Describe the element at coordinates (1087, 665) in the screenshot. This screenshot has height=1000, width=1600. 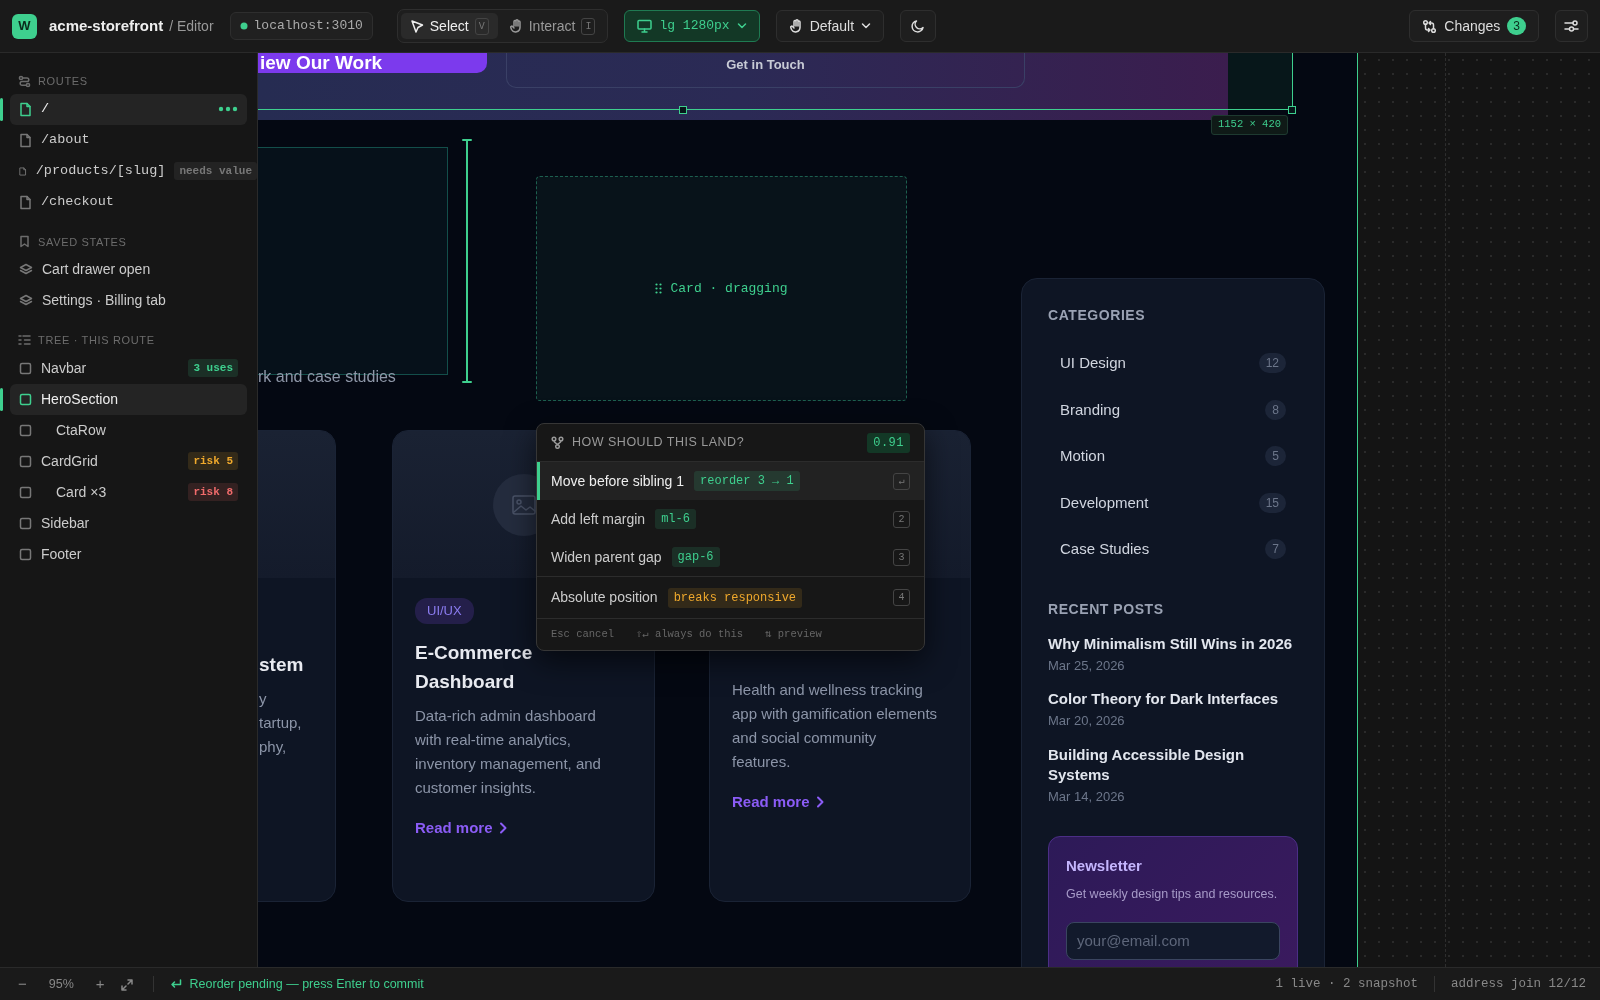
I see `post-date: Mar 25, 2026` at that location.